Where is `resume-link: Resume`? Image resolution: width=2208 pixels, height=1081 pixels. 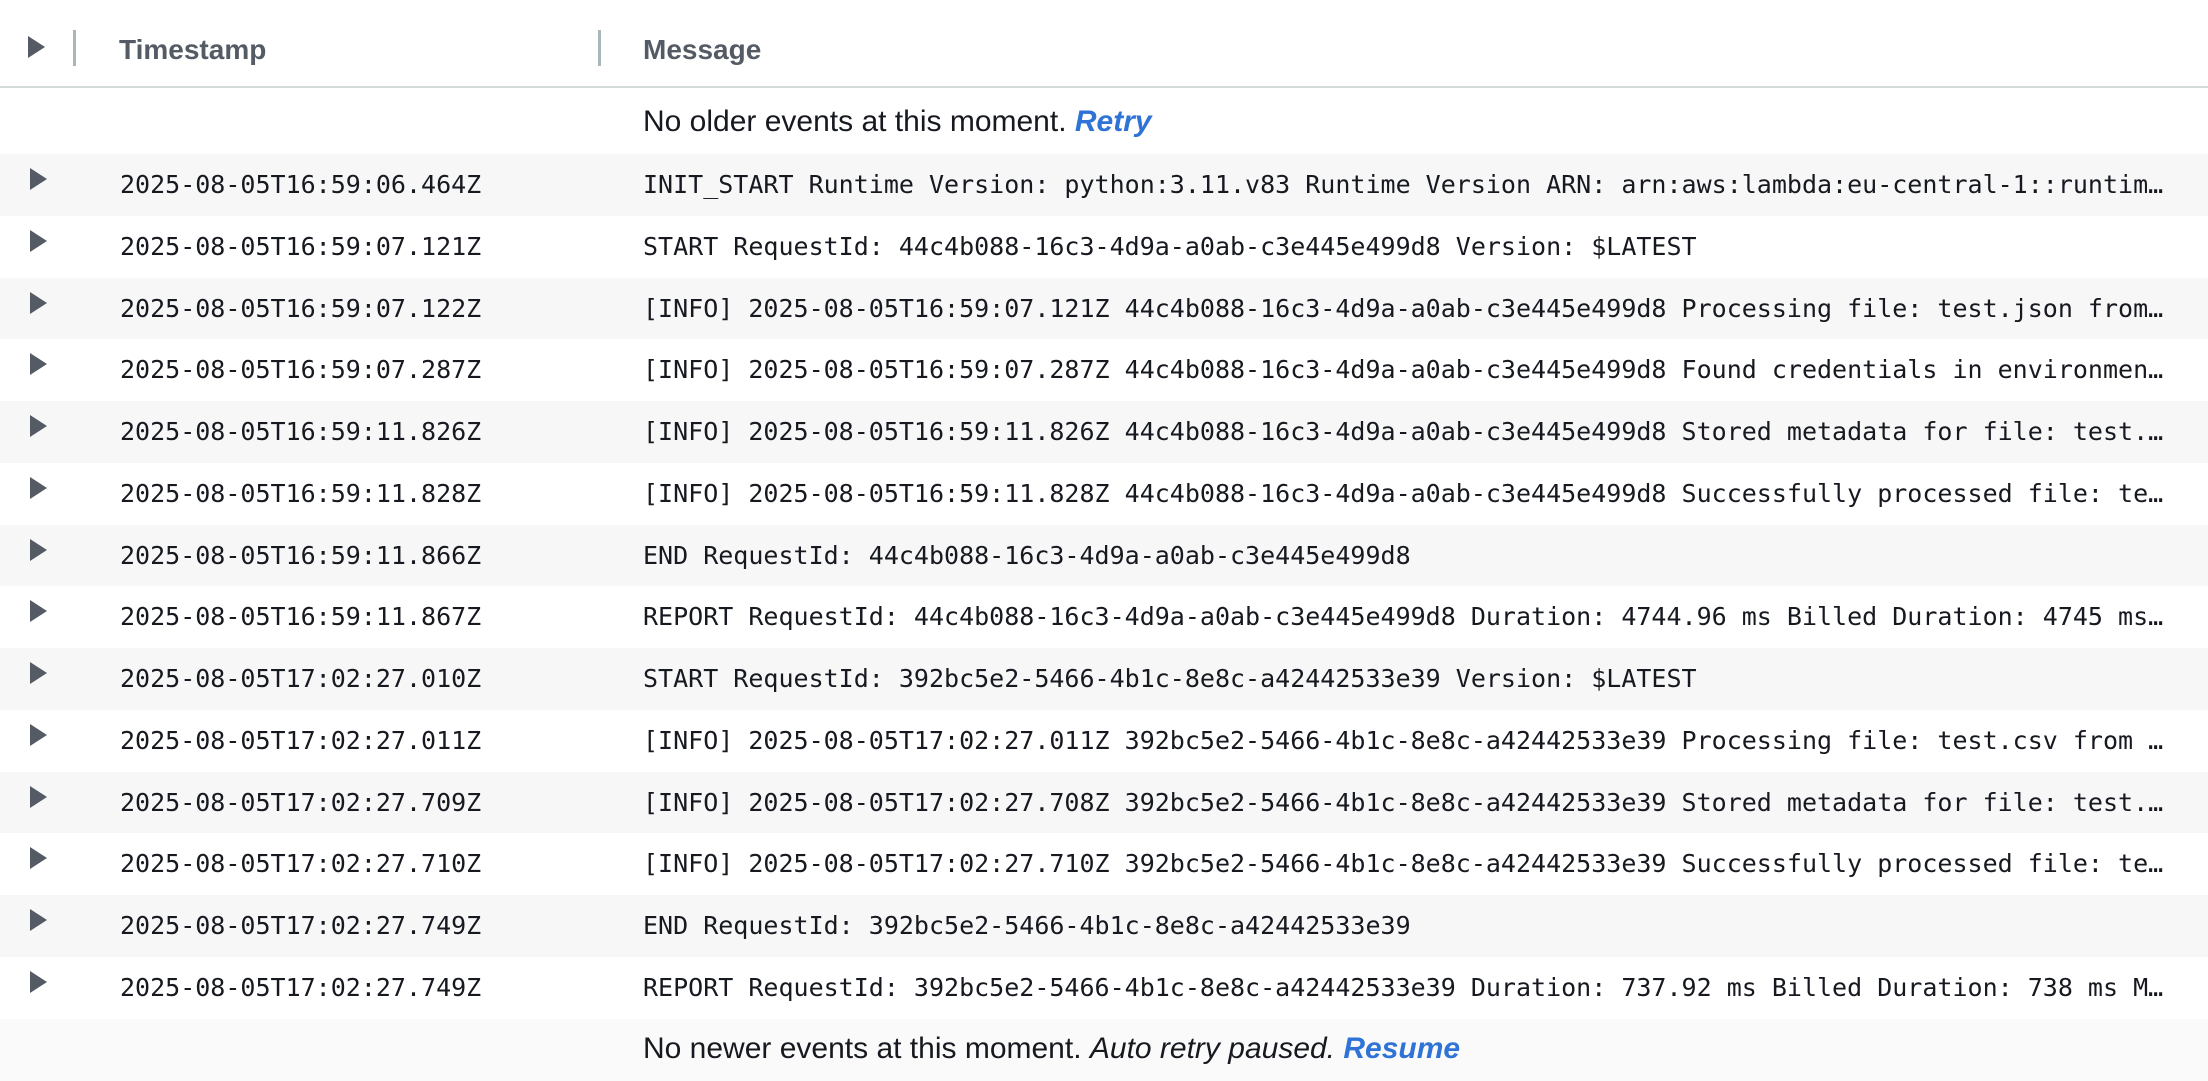
resume-link: Resume is located at coordinates (1401, 1048).